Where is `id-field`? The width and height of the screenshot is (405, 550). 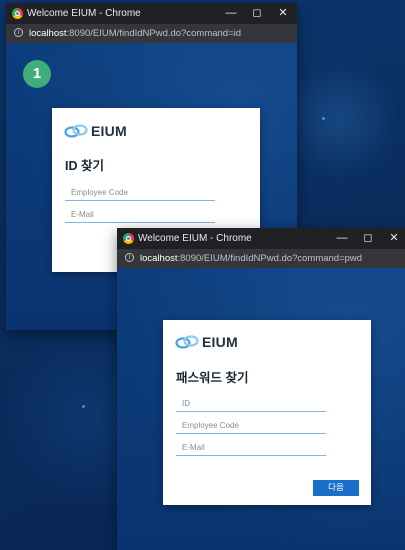 id-field is located at coordinates (254, 402).